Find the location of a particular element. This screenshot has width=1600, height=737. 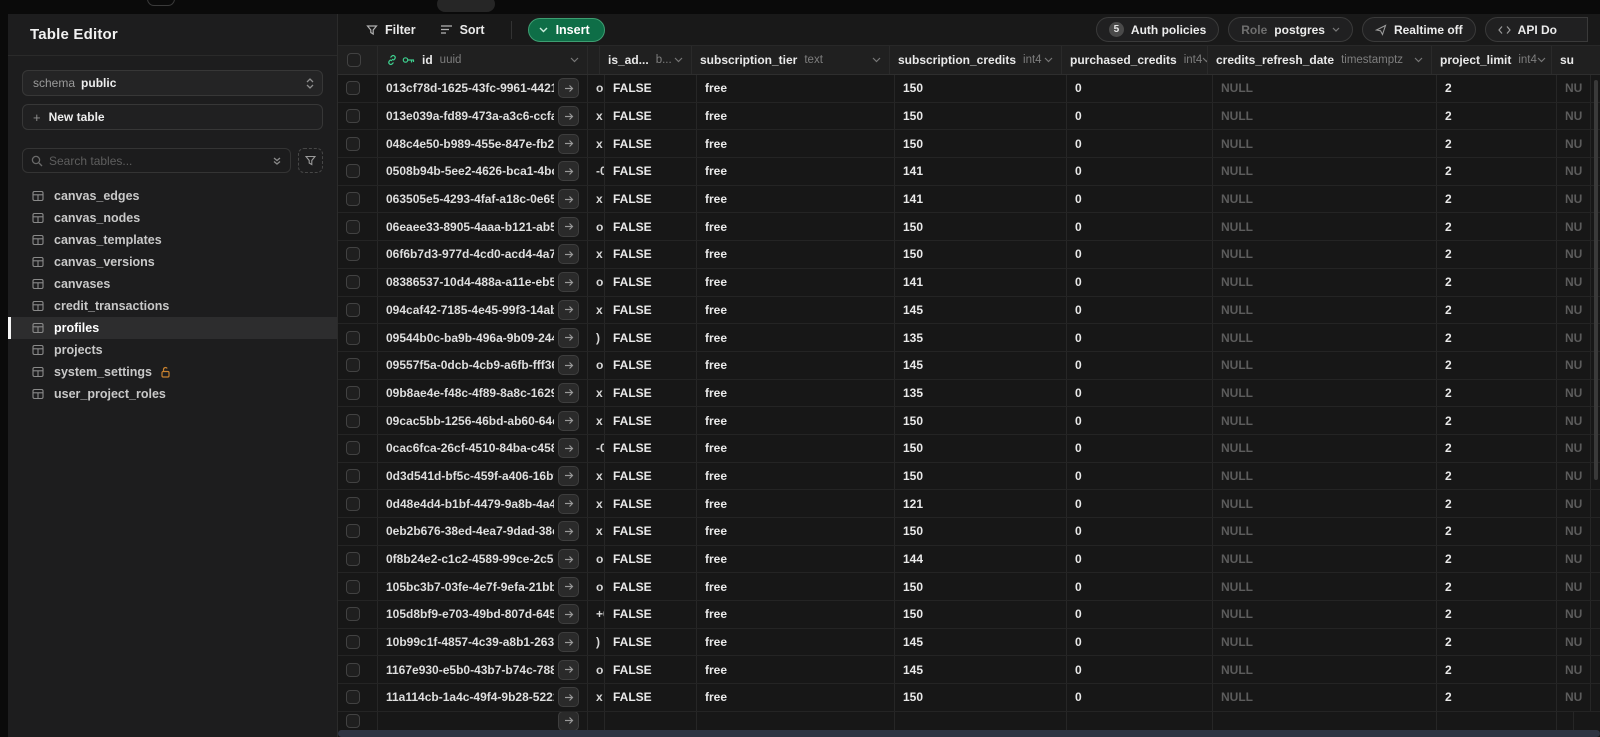

cell-subscription-credits: 144 is located at coordinates (981, 559).